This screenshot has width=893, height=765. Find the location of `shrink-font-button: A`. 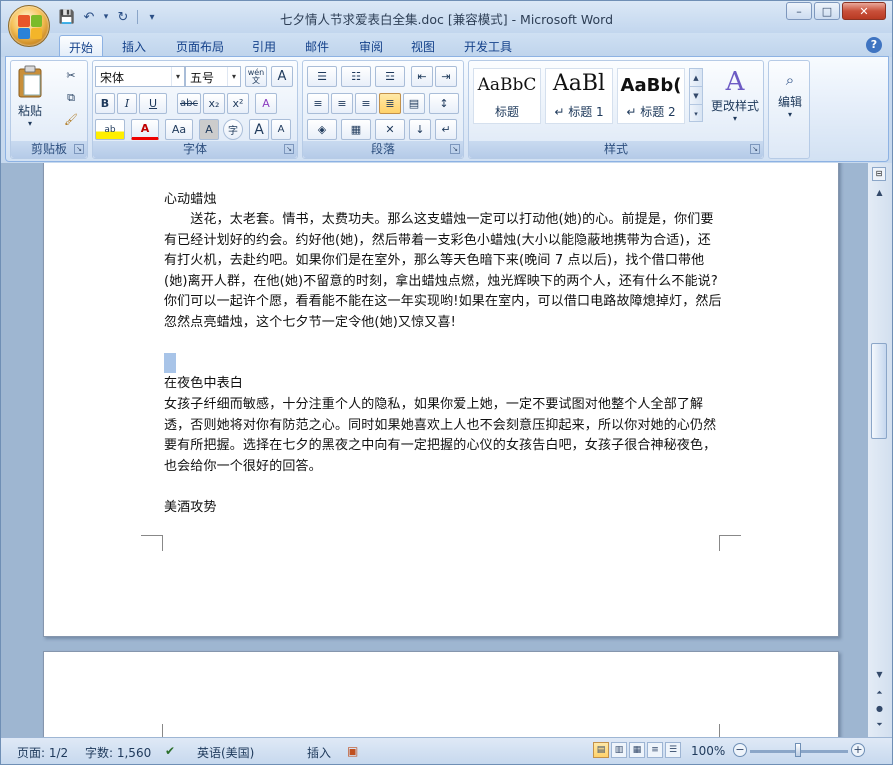

shrink-font-button: A is located at coordinates (281, 129).